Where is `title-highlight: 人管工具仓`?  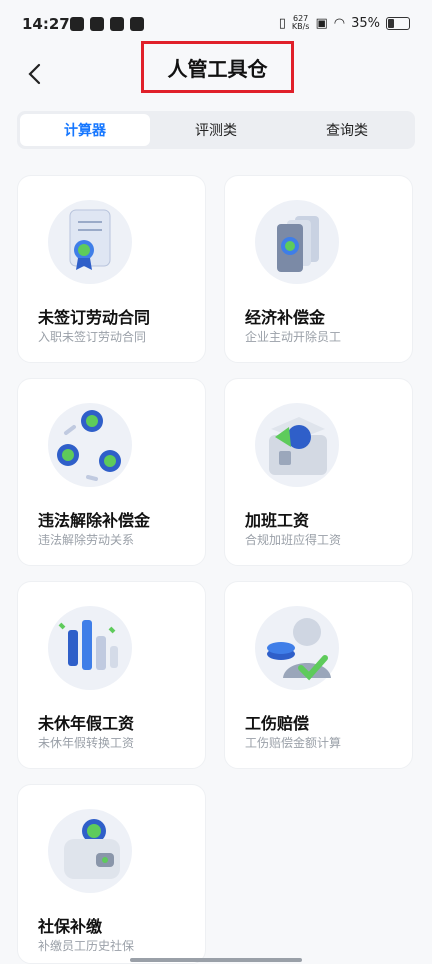
title-highlight: 人管工具仓 is located at coordinates (217, 67).